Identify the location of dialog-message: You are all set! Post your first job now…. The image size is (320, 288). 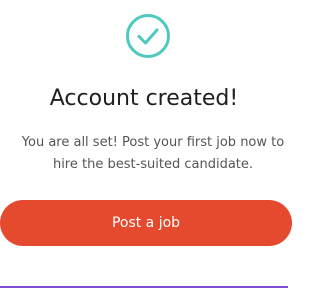
(153, 153).